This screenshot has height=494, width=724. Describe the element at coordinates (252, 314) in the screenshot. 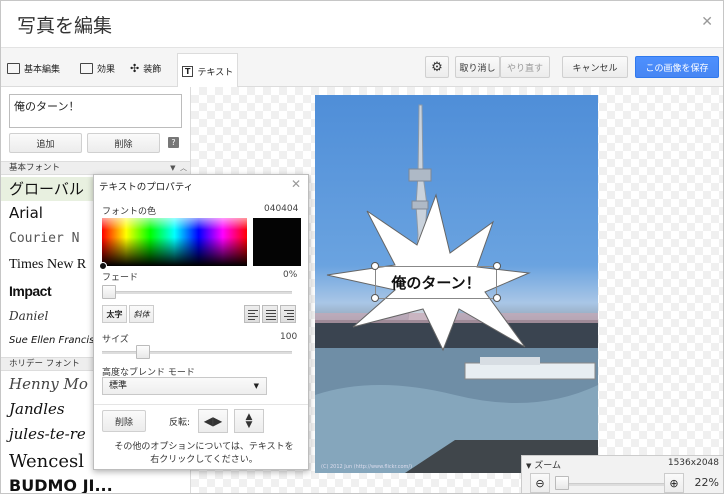

I see `align-left-button` at that location.